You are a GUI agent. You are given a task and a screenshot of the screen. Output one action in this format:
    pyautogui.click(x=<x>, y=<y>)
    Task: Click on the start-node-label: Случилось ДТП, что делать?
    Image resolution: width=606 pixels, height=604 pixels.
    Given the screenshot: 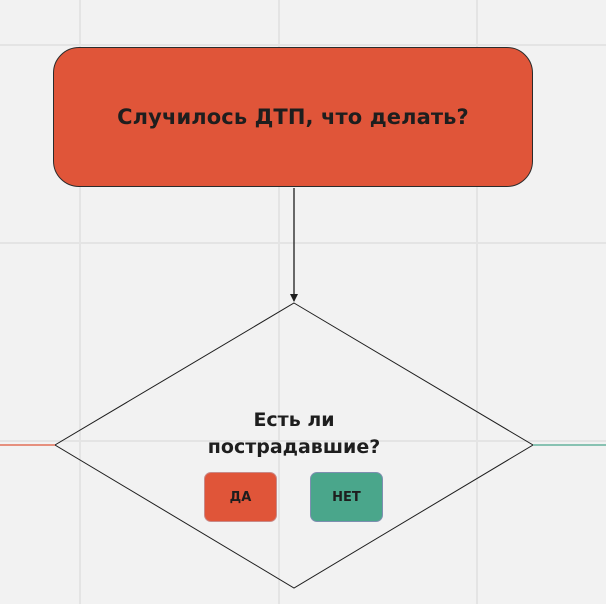 What is the action you would take?
    pyautogui.click(x=293, y=117)
    